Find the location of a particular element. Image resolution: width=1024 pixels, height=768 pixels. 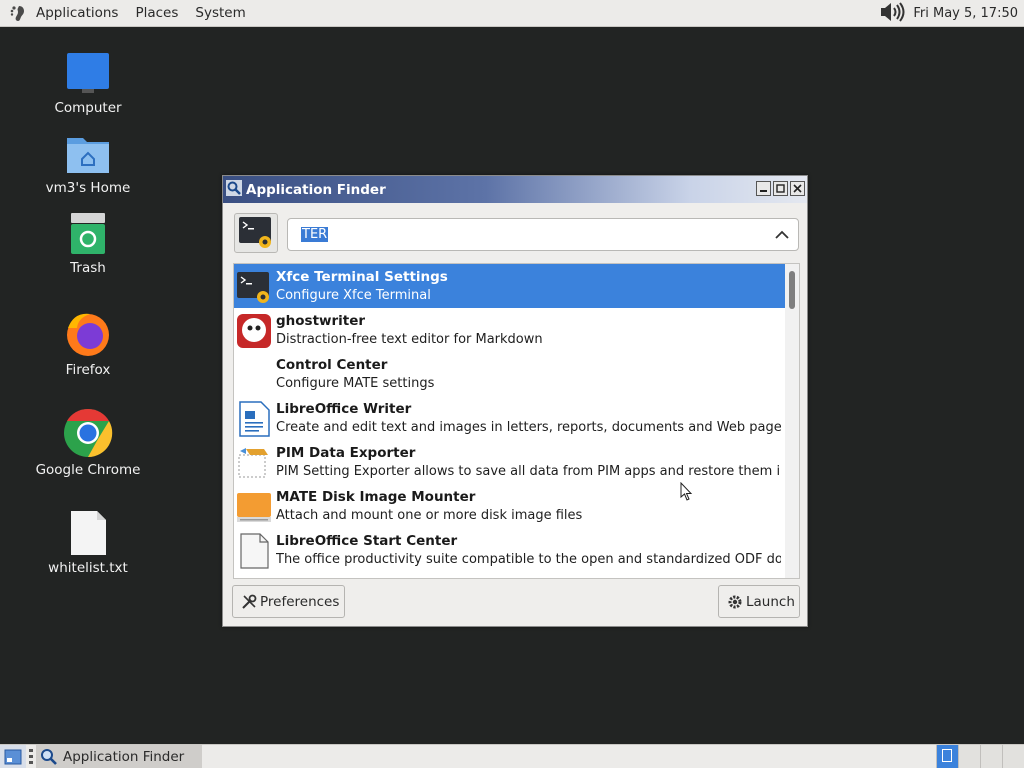

desktop-icon-whitelist: whitelist.txt is located at coordinates (88, 543).